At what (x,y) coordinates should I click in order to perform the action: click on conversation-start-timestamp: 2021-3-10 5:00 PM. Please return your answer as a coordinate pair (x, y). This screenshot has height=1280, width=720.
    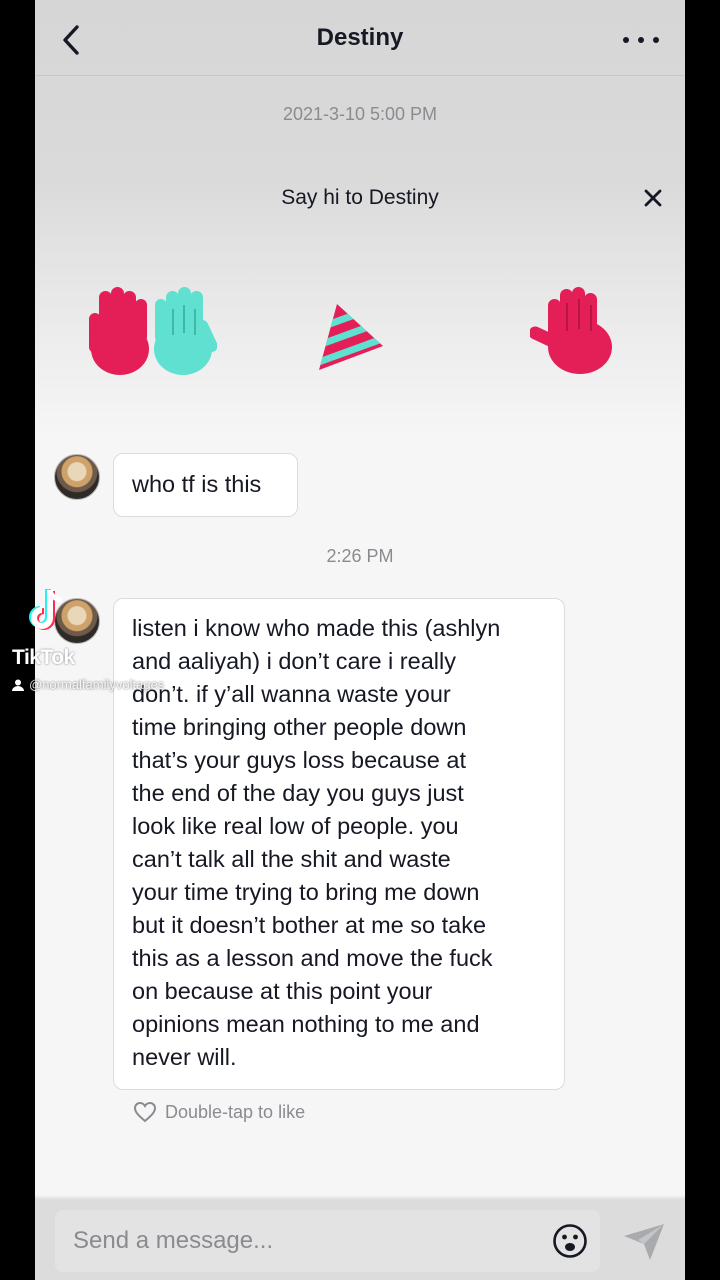
    Looking at the image, I should click on (360, 114).